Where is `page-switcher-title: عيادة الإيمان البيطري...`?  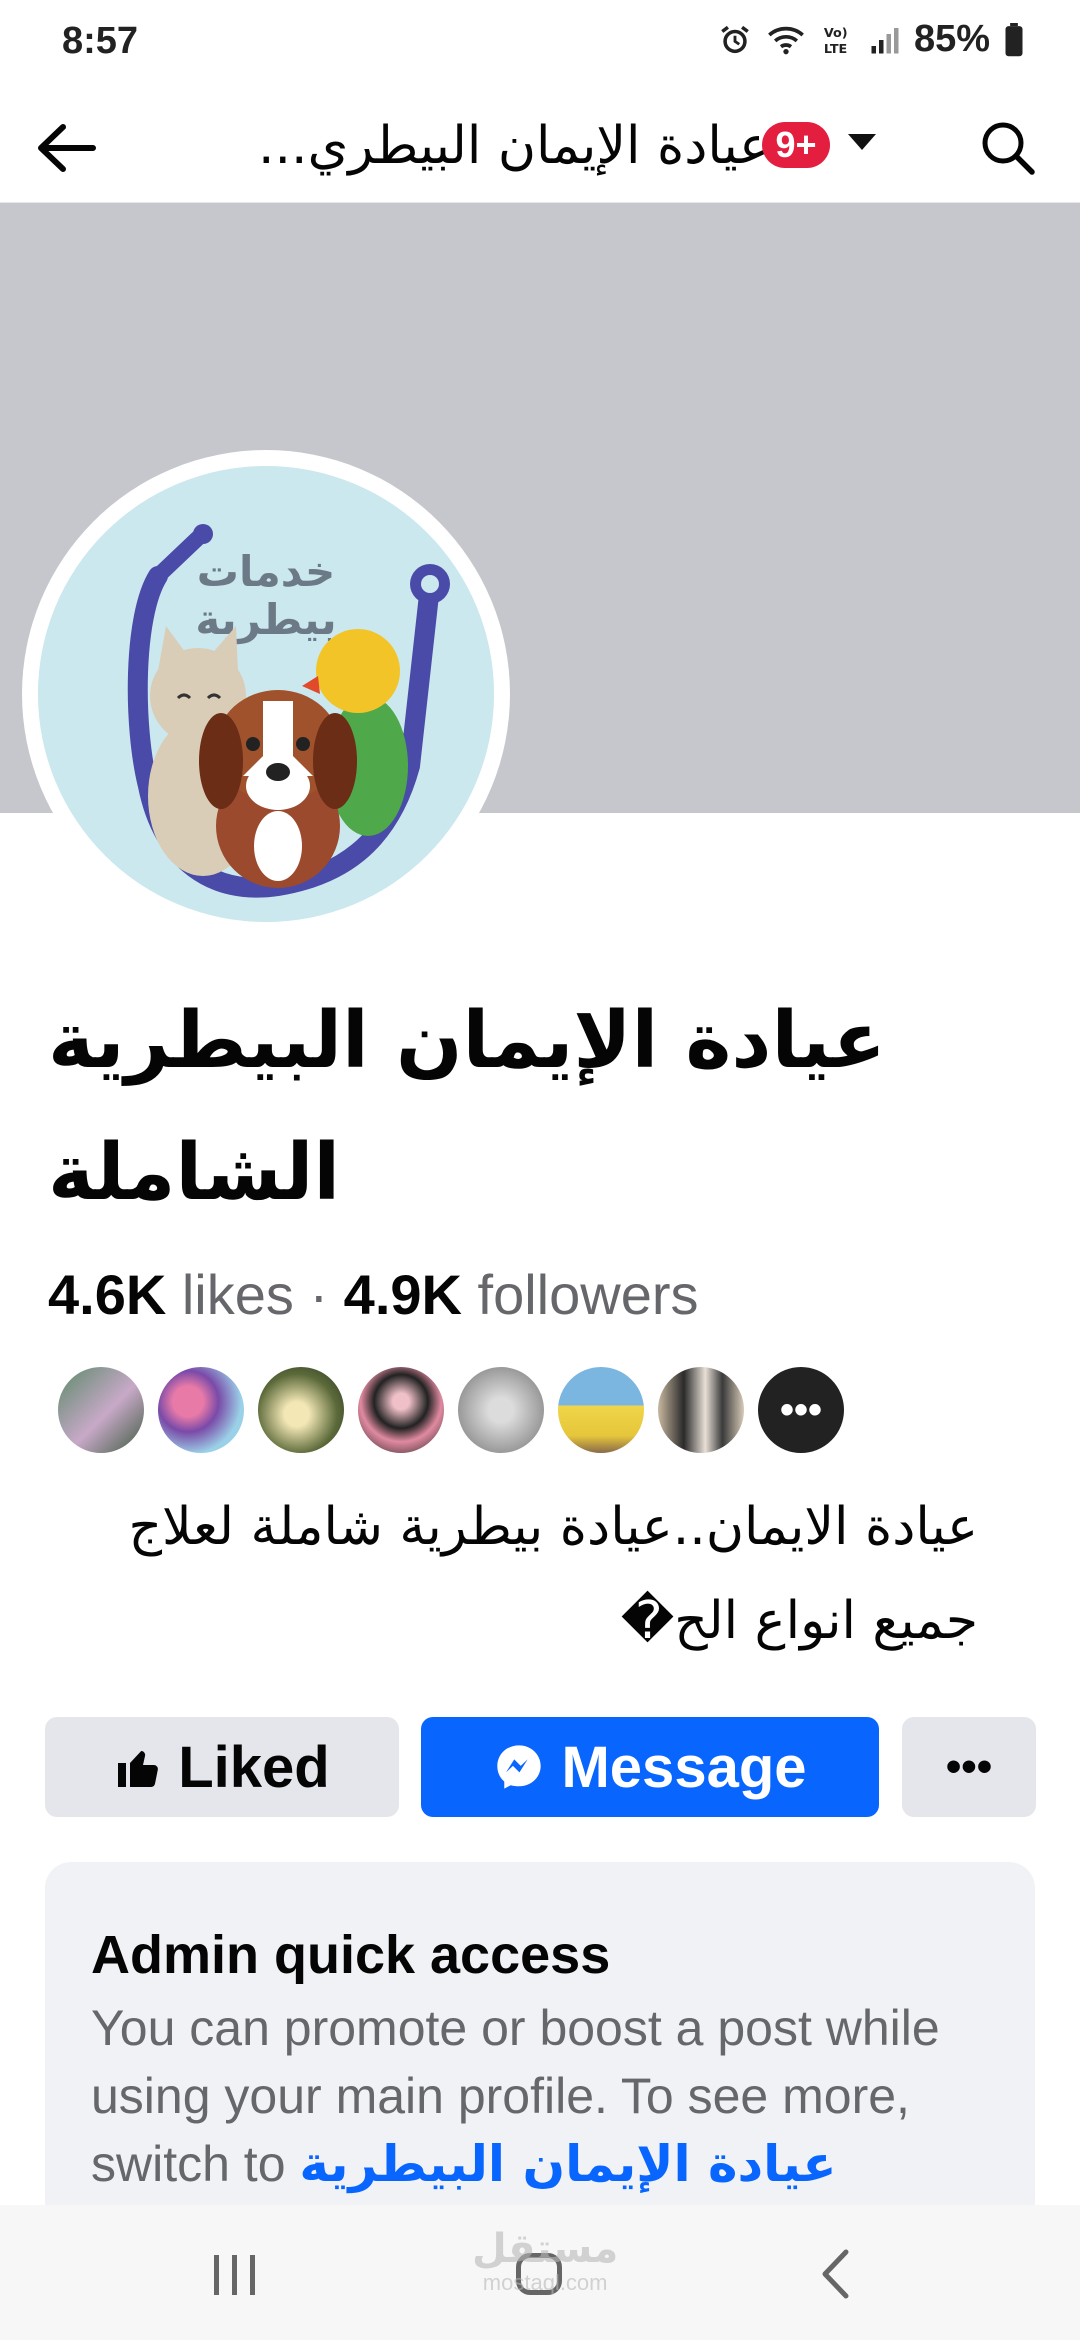 page-switcher-title: عيادة الإيمان البيطري... is located at coordinates (470, 146).